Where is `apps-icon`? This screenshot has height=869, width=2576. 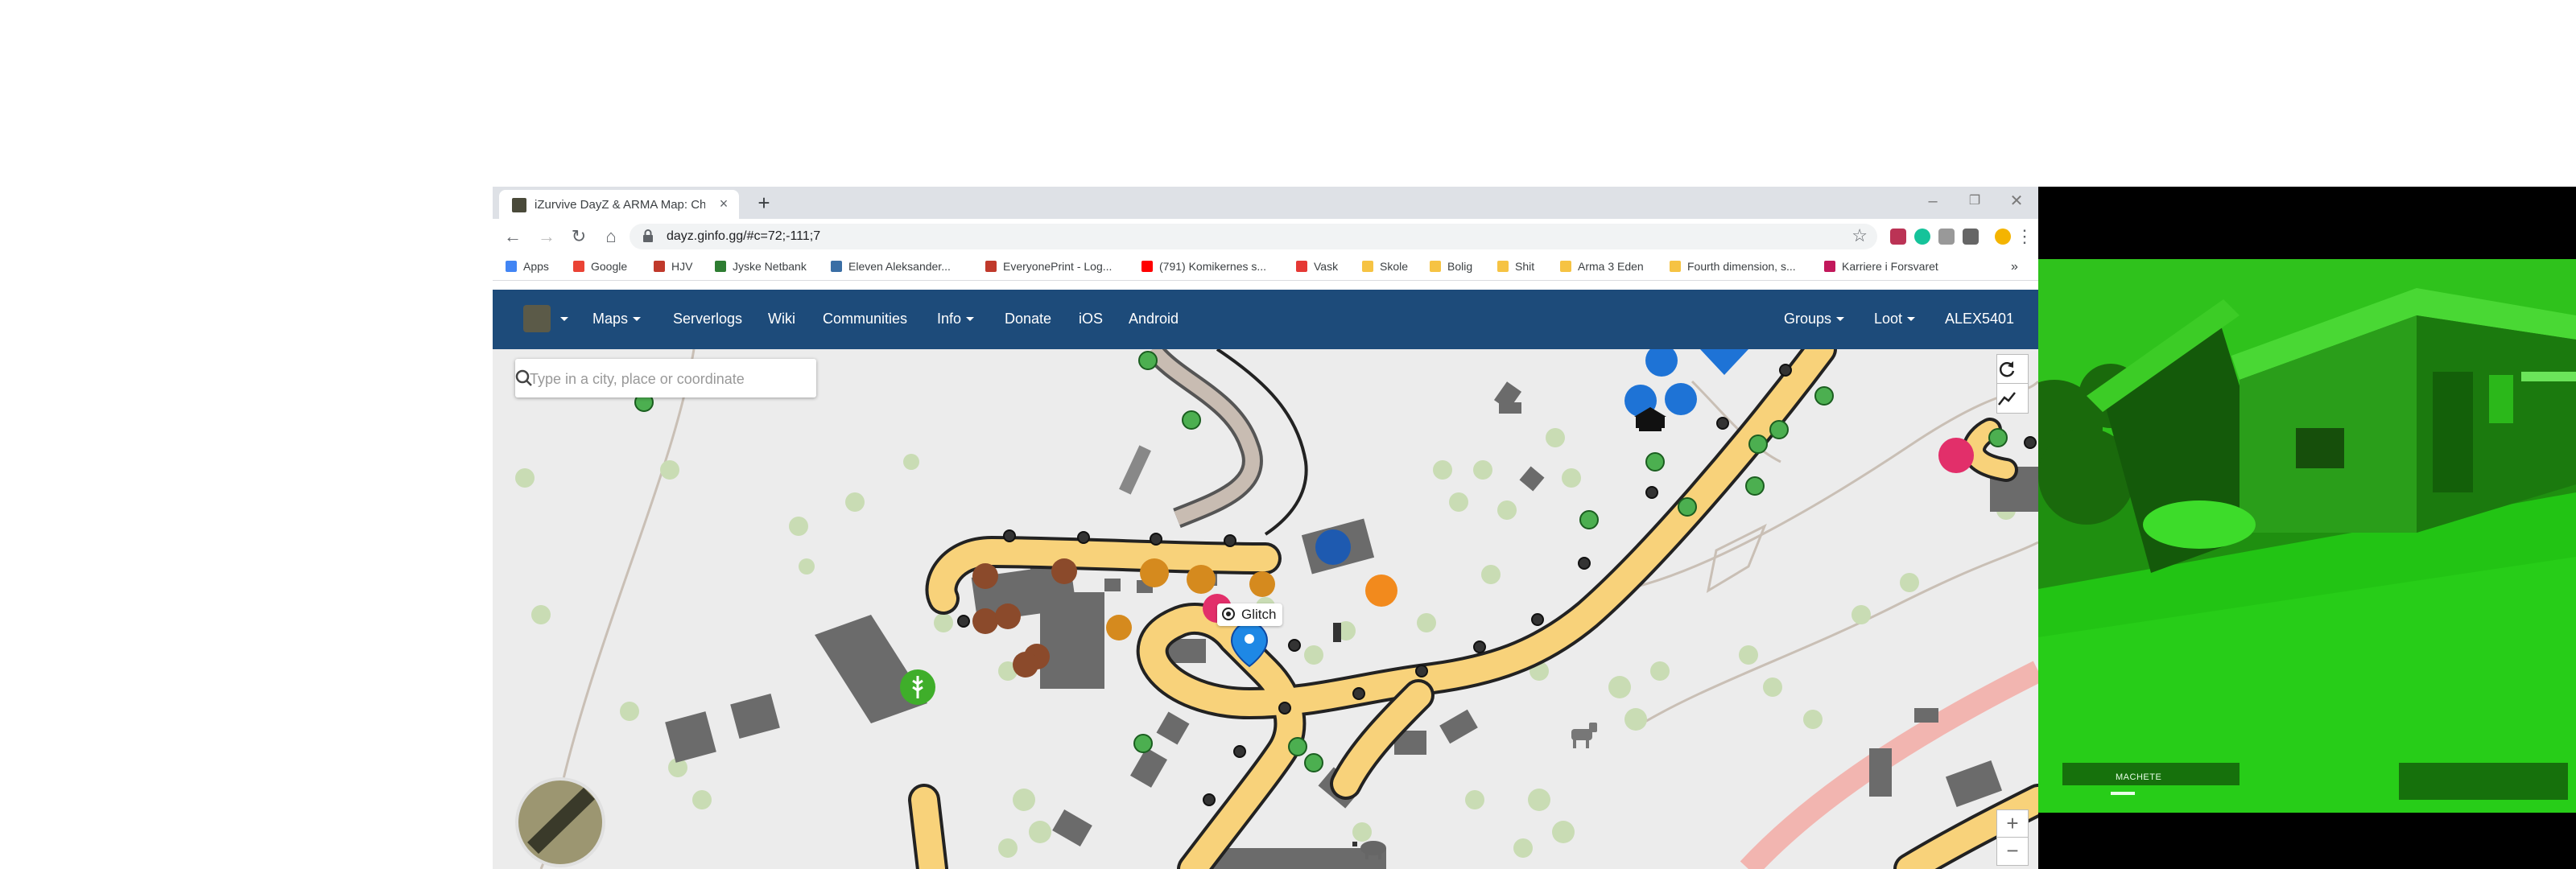 apps-icon is located at coordinates (511, 266).